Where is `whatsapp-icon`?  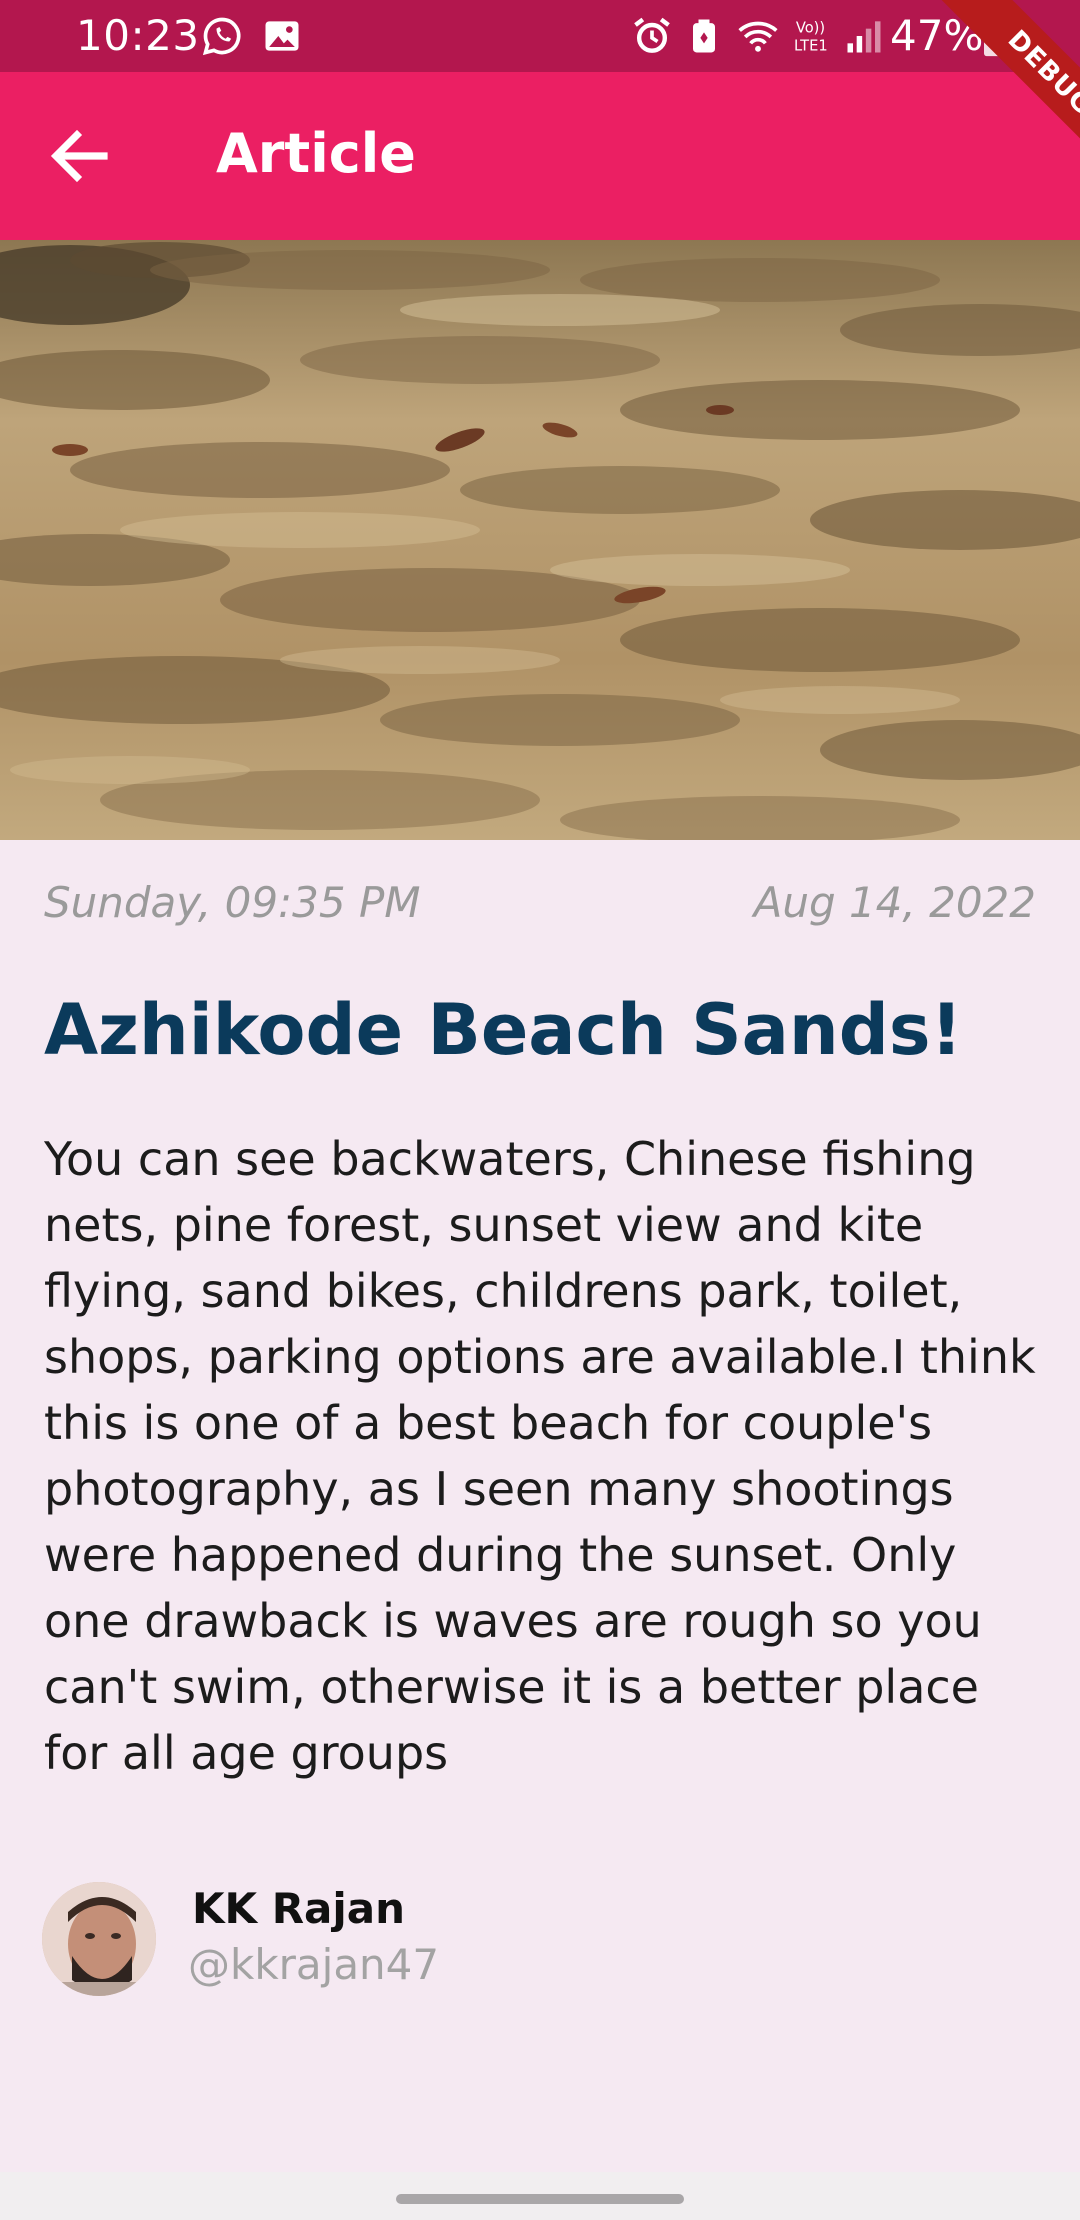
whatsapp-icon is located at coordinates (221, 36).